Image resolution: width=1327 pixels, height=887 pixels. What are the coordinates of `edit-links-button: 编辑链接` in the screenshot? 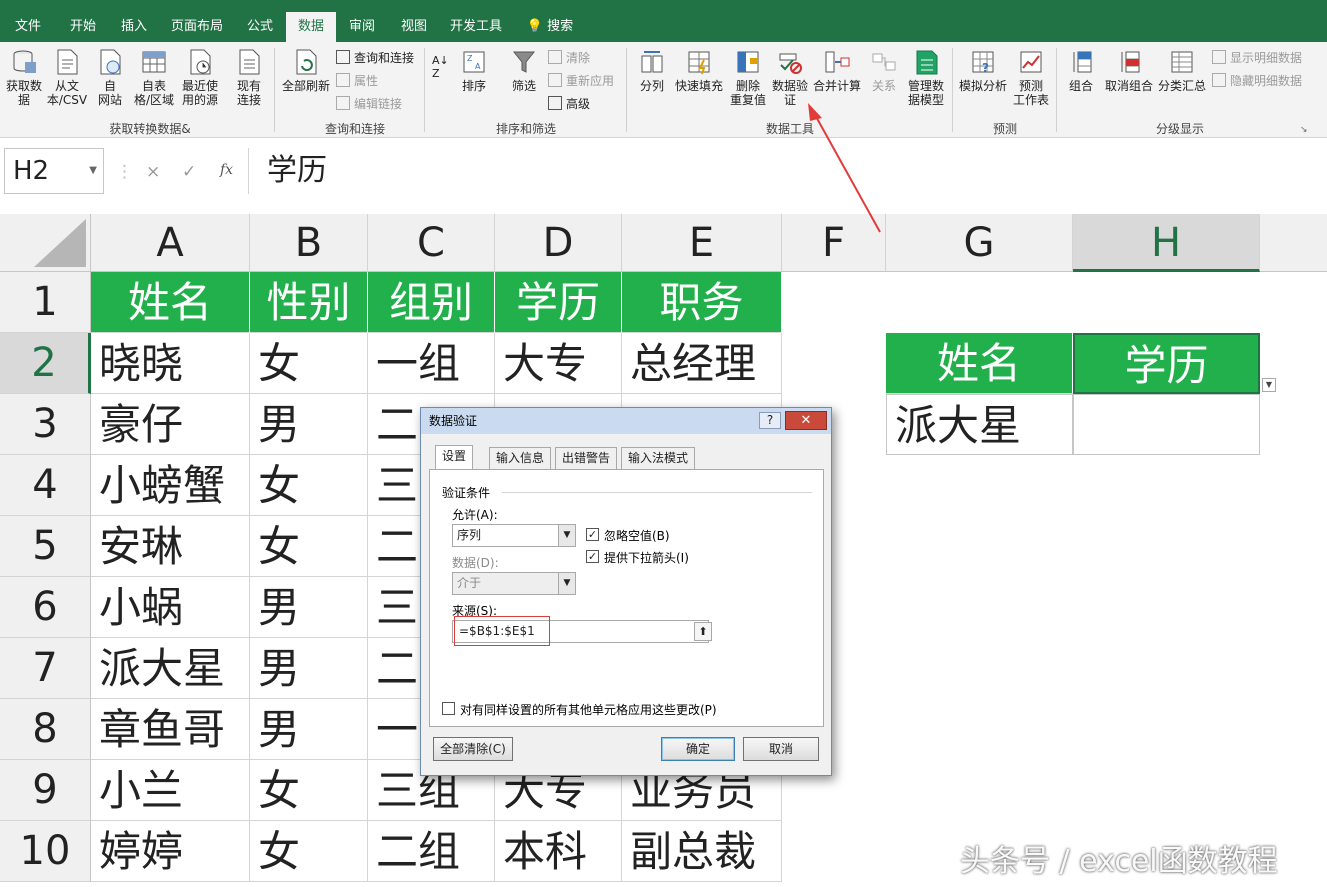 It's located at (369, 104).